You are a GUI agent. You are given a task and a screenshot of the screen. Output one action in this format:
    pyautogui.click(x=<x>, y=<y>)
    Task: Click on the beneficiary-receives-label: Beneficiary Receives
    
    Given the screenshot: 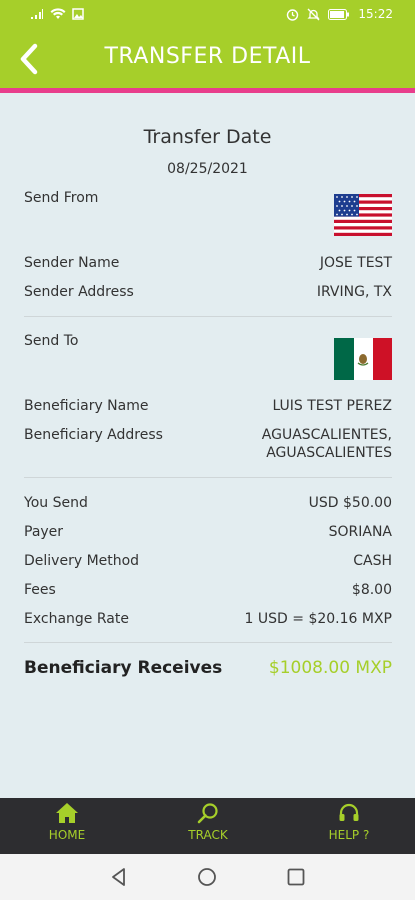 What is the action you would take?
    pyautogui.click(x=123, y=668)
    